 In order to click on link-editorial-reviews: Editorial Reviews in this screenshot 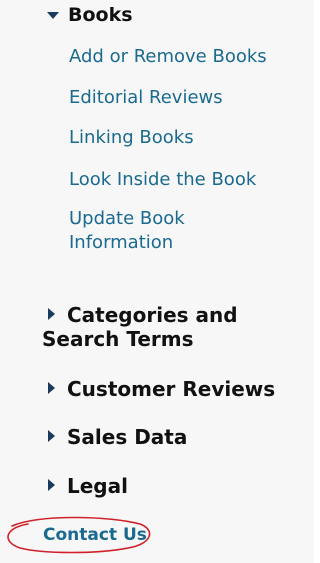, I will do `click(179, 98)`.